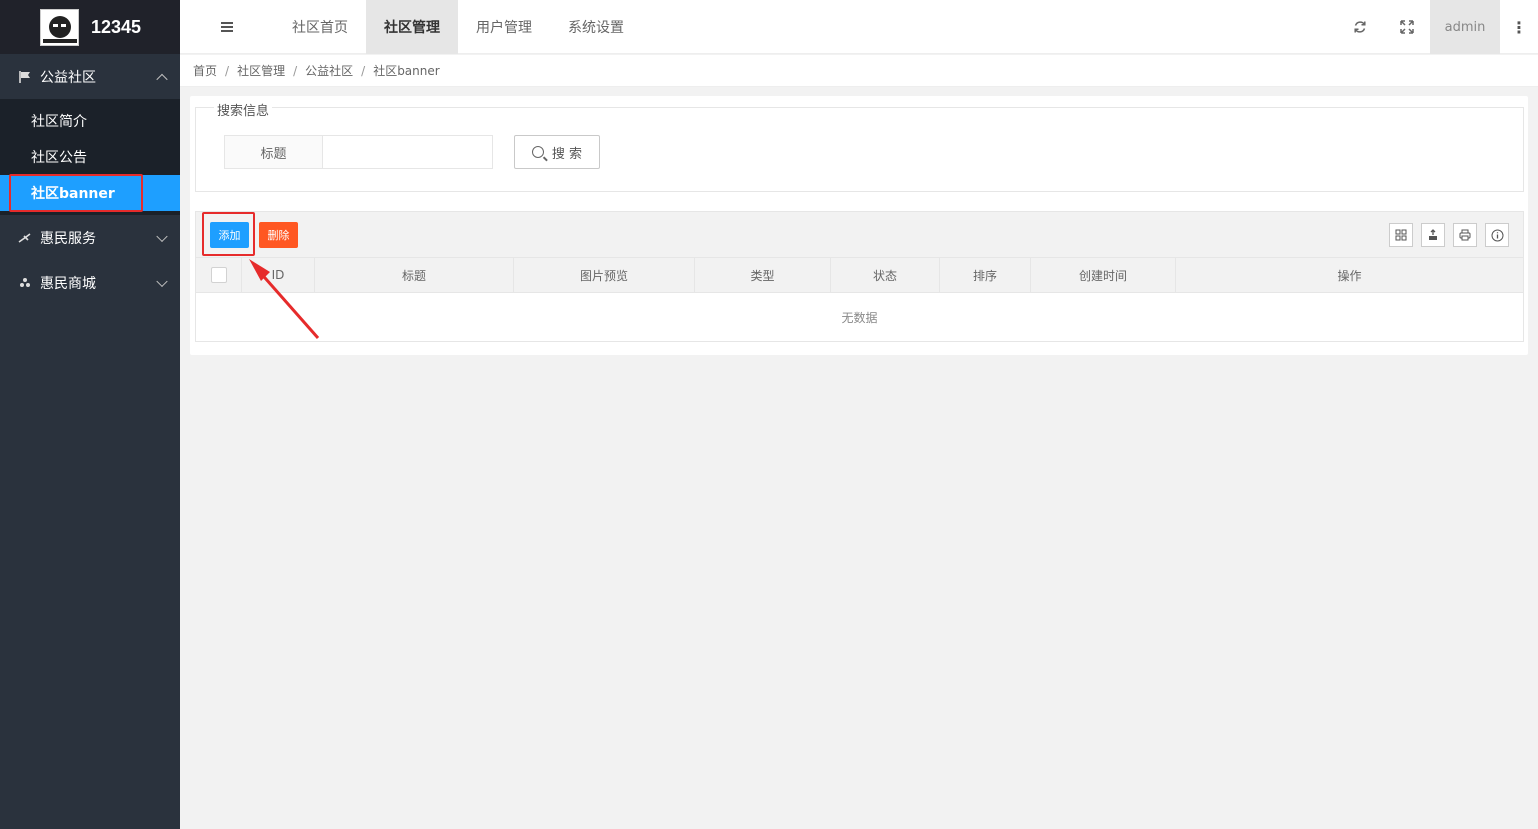 This screenshot has width=1538, height=829. Describe the element at coordinates (278, 275) in the screenshot. I see `column-header-id: ID` at that location.